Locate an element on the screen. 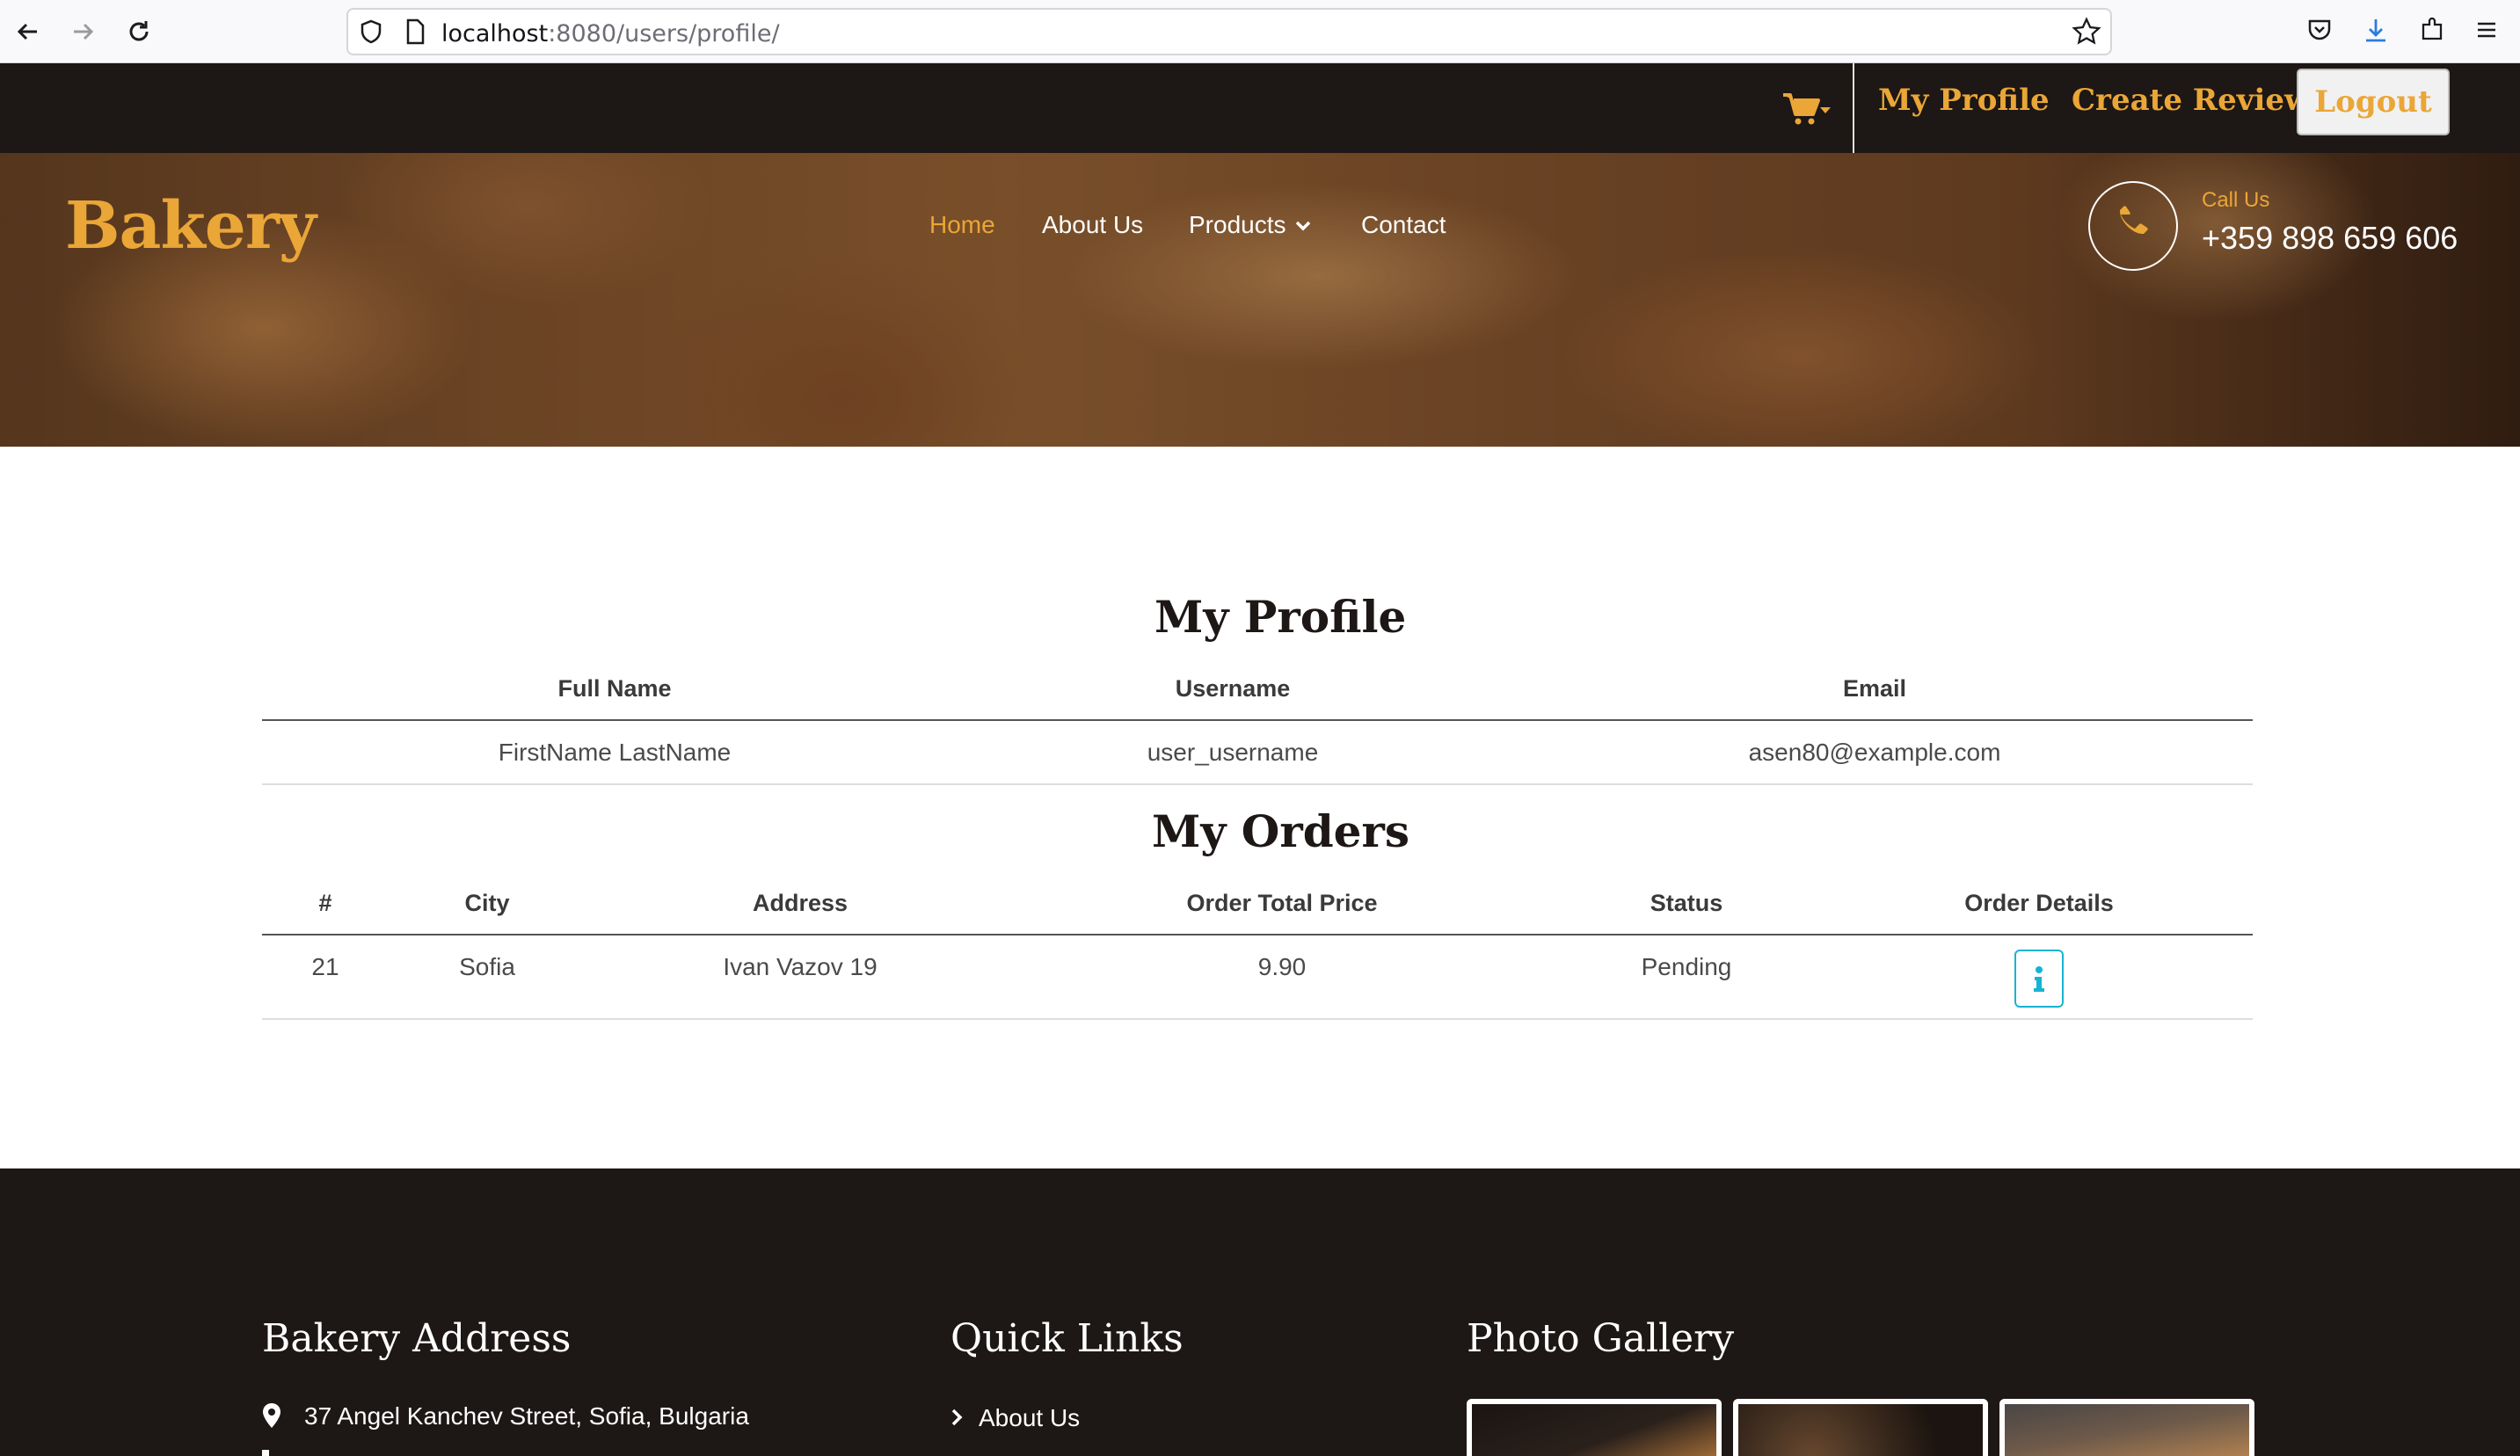  orders-title: My Orders is located at coordinates (1280, 831).